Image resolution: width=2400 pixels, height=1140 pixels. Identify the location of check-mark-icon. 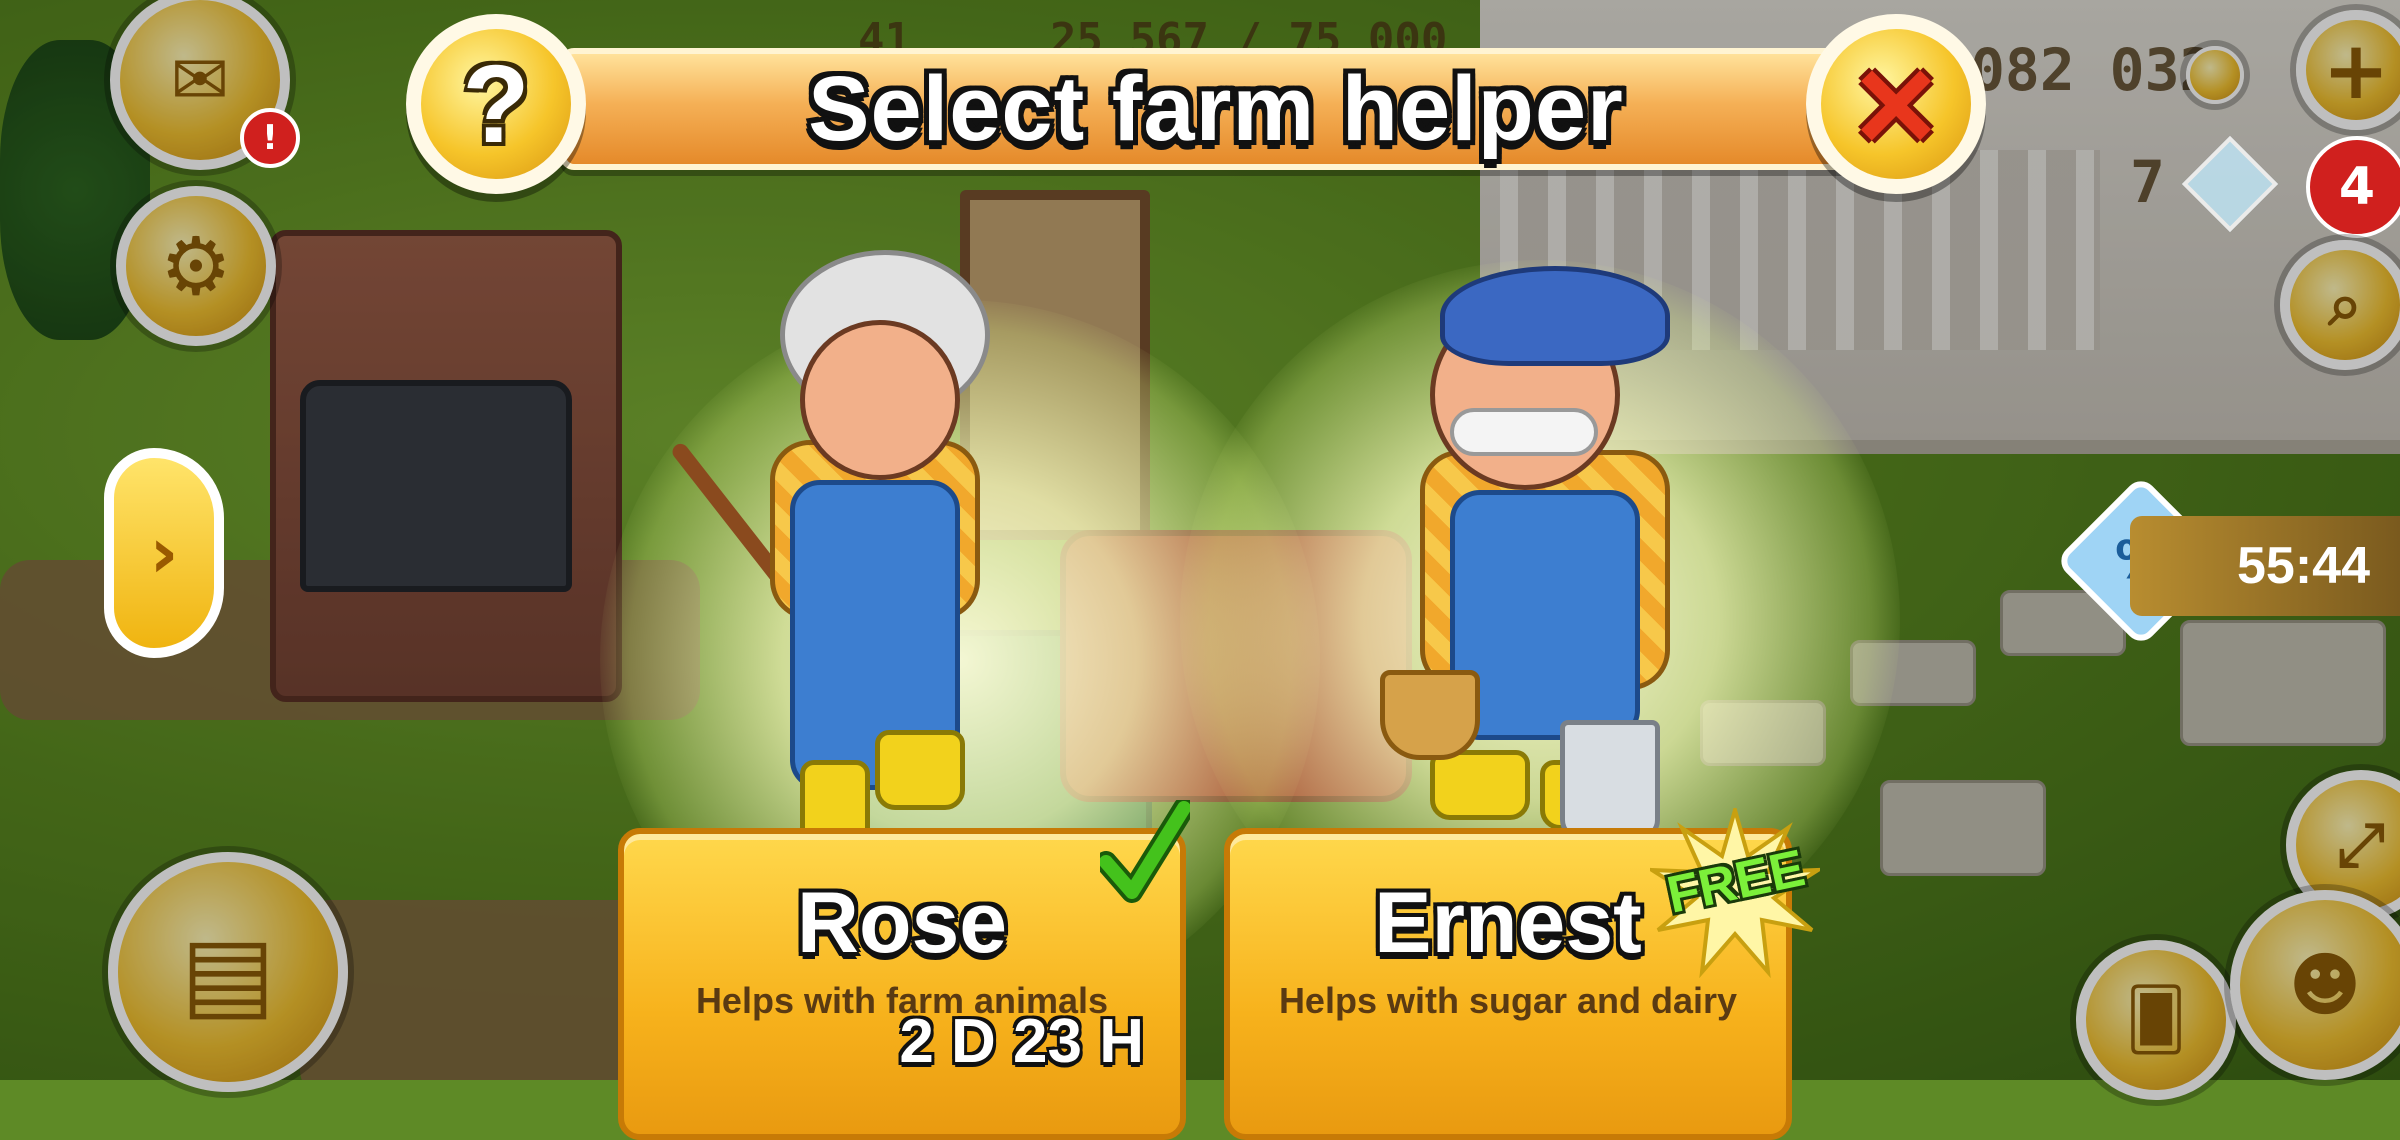
(1145, 851).